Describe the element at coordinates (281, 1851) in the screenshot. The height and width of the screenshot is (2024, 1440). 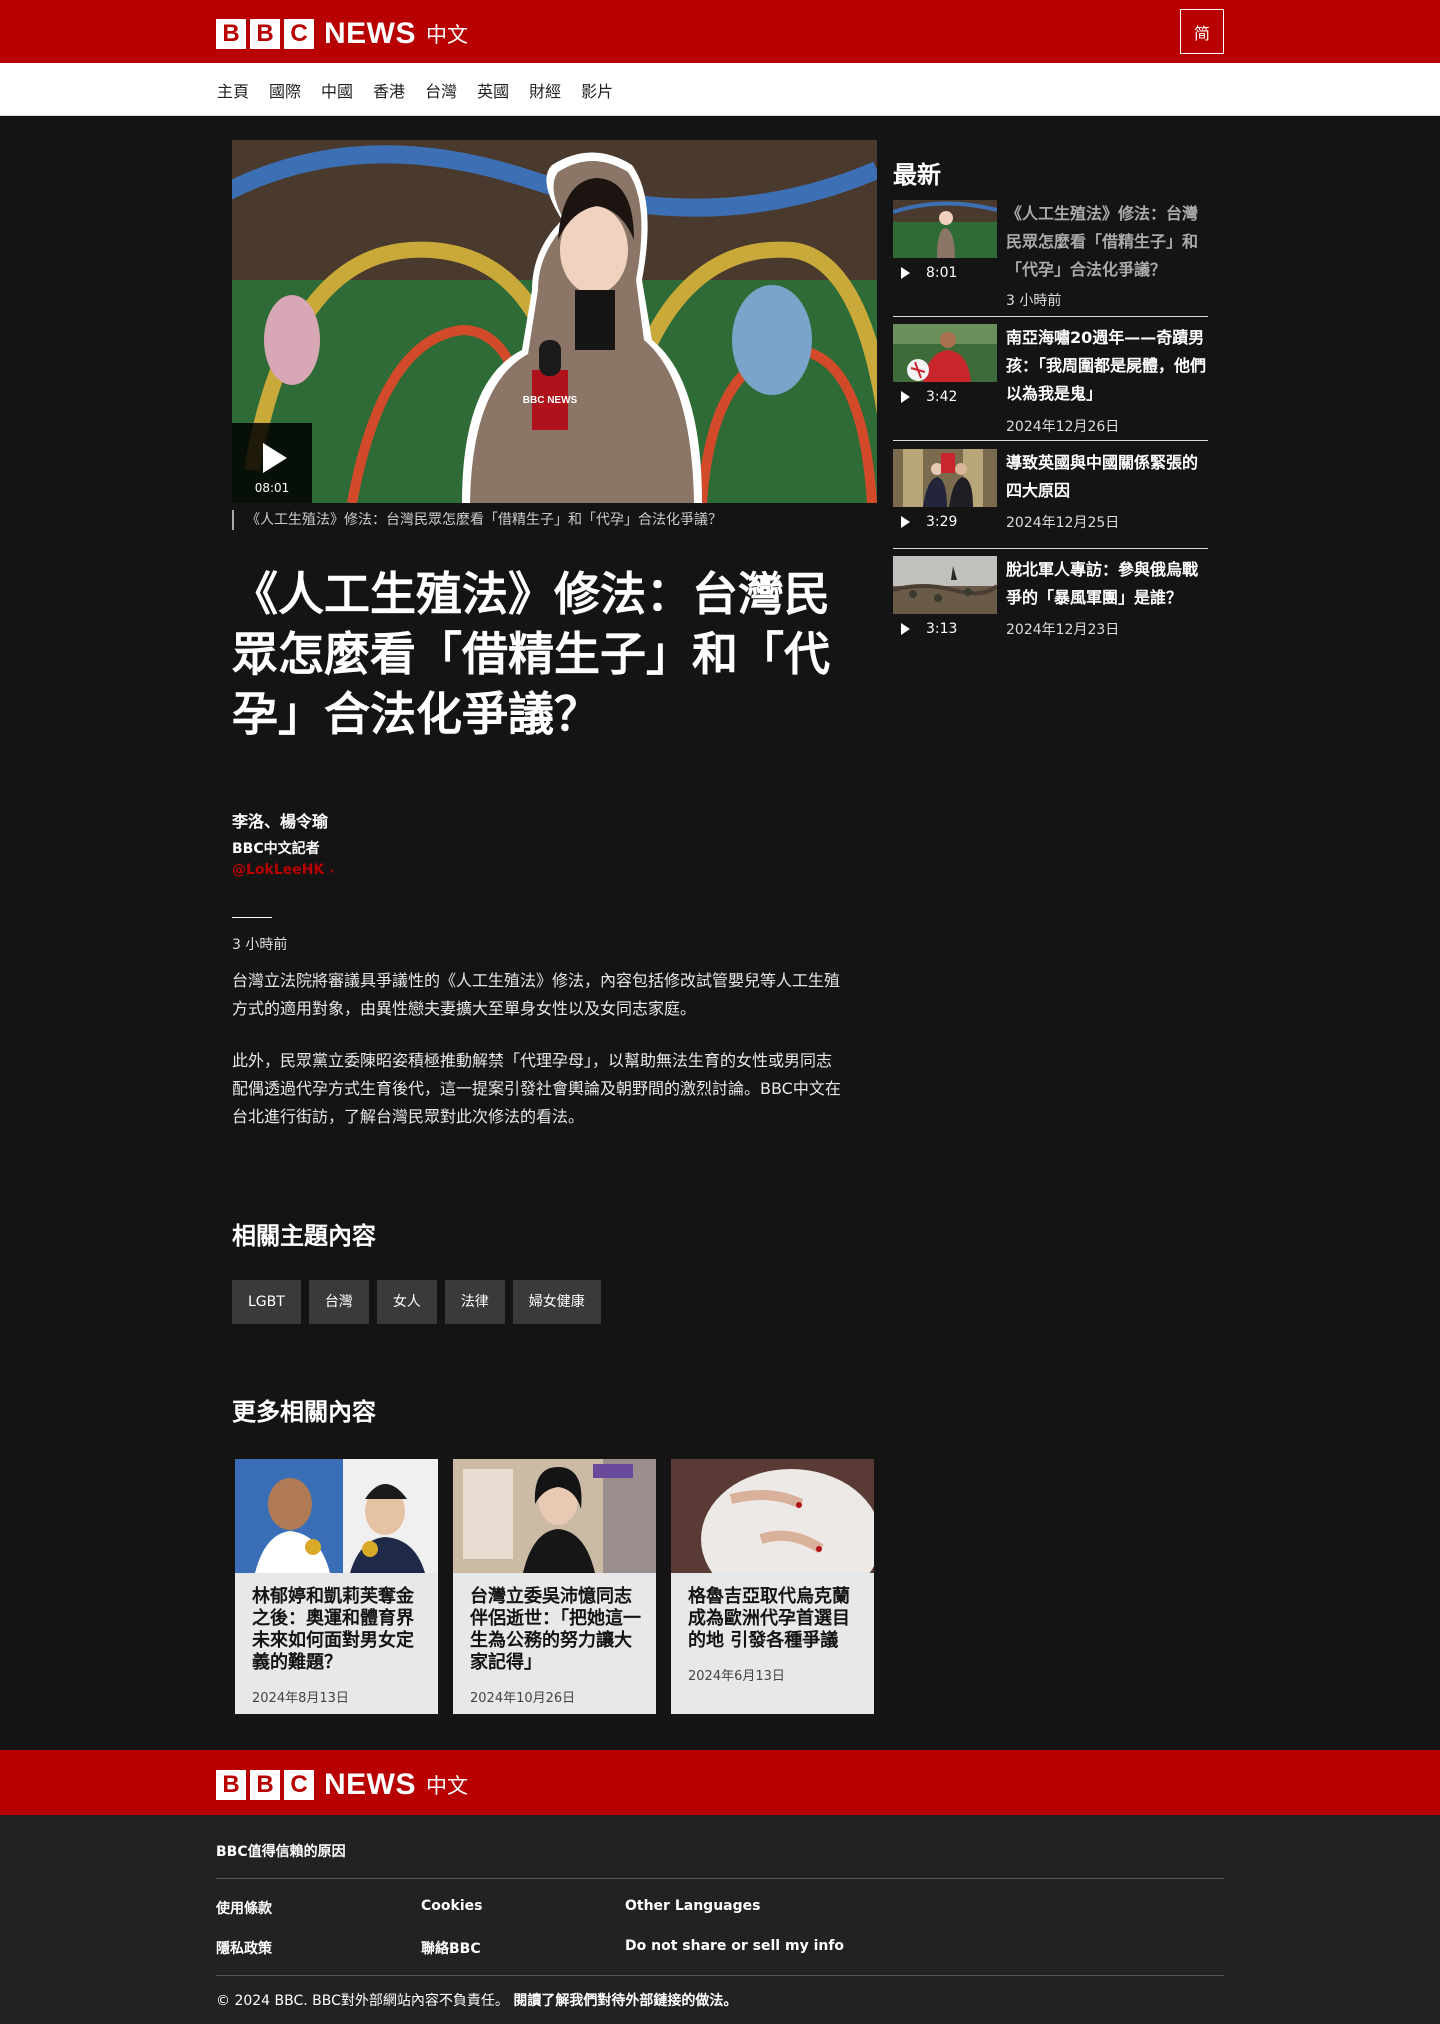
I see `footer-trust-link: BBC值得信賴的原因` at that location.